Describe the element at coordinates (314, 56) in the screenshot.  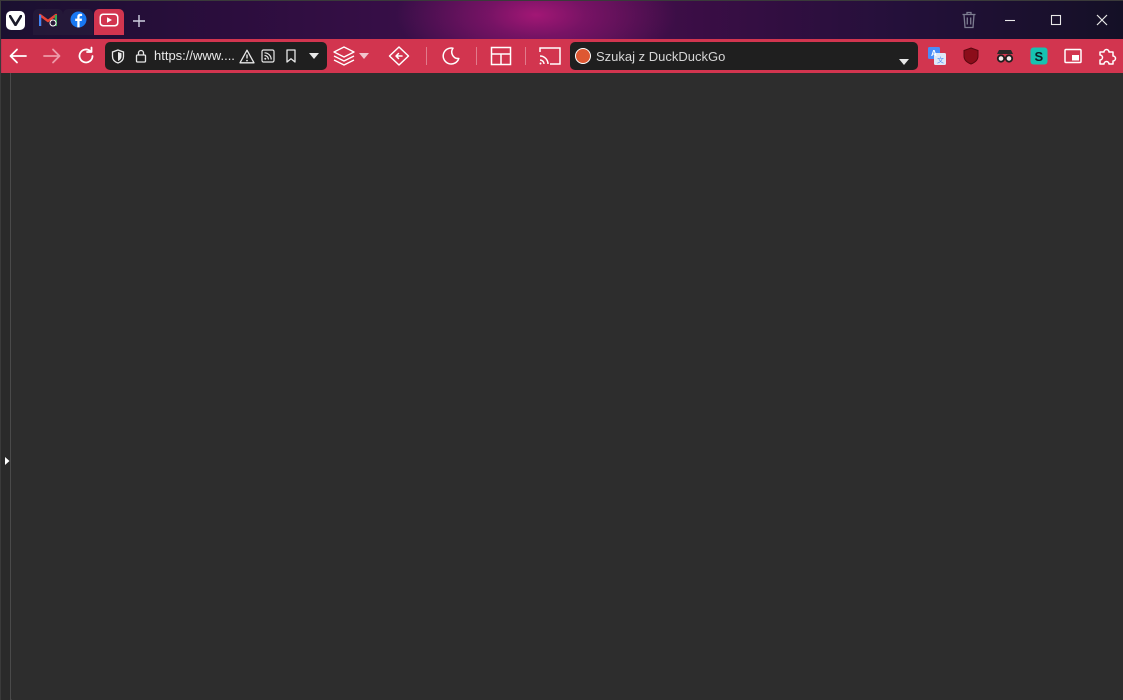
I see `address-dropdown-icon` at that location.